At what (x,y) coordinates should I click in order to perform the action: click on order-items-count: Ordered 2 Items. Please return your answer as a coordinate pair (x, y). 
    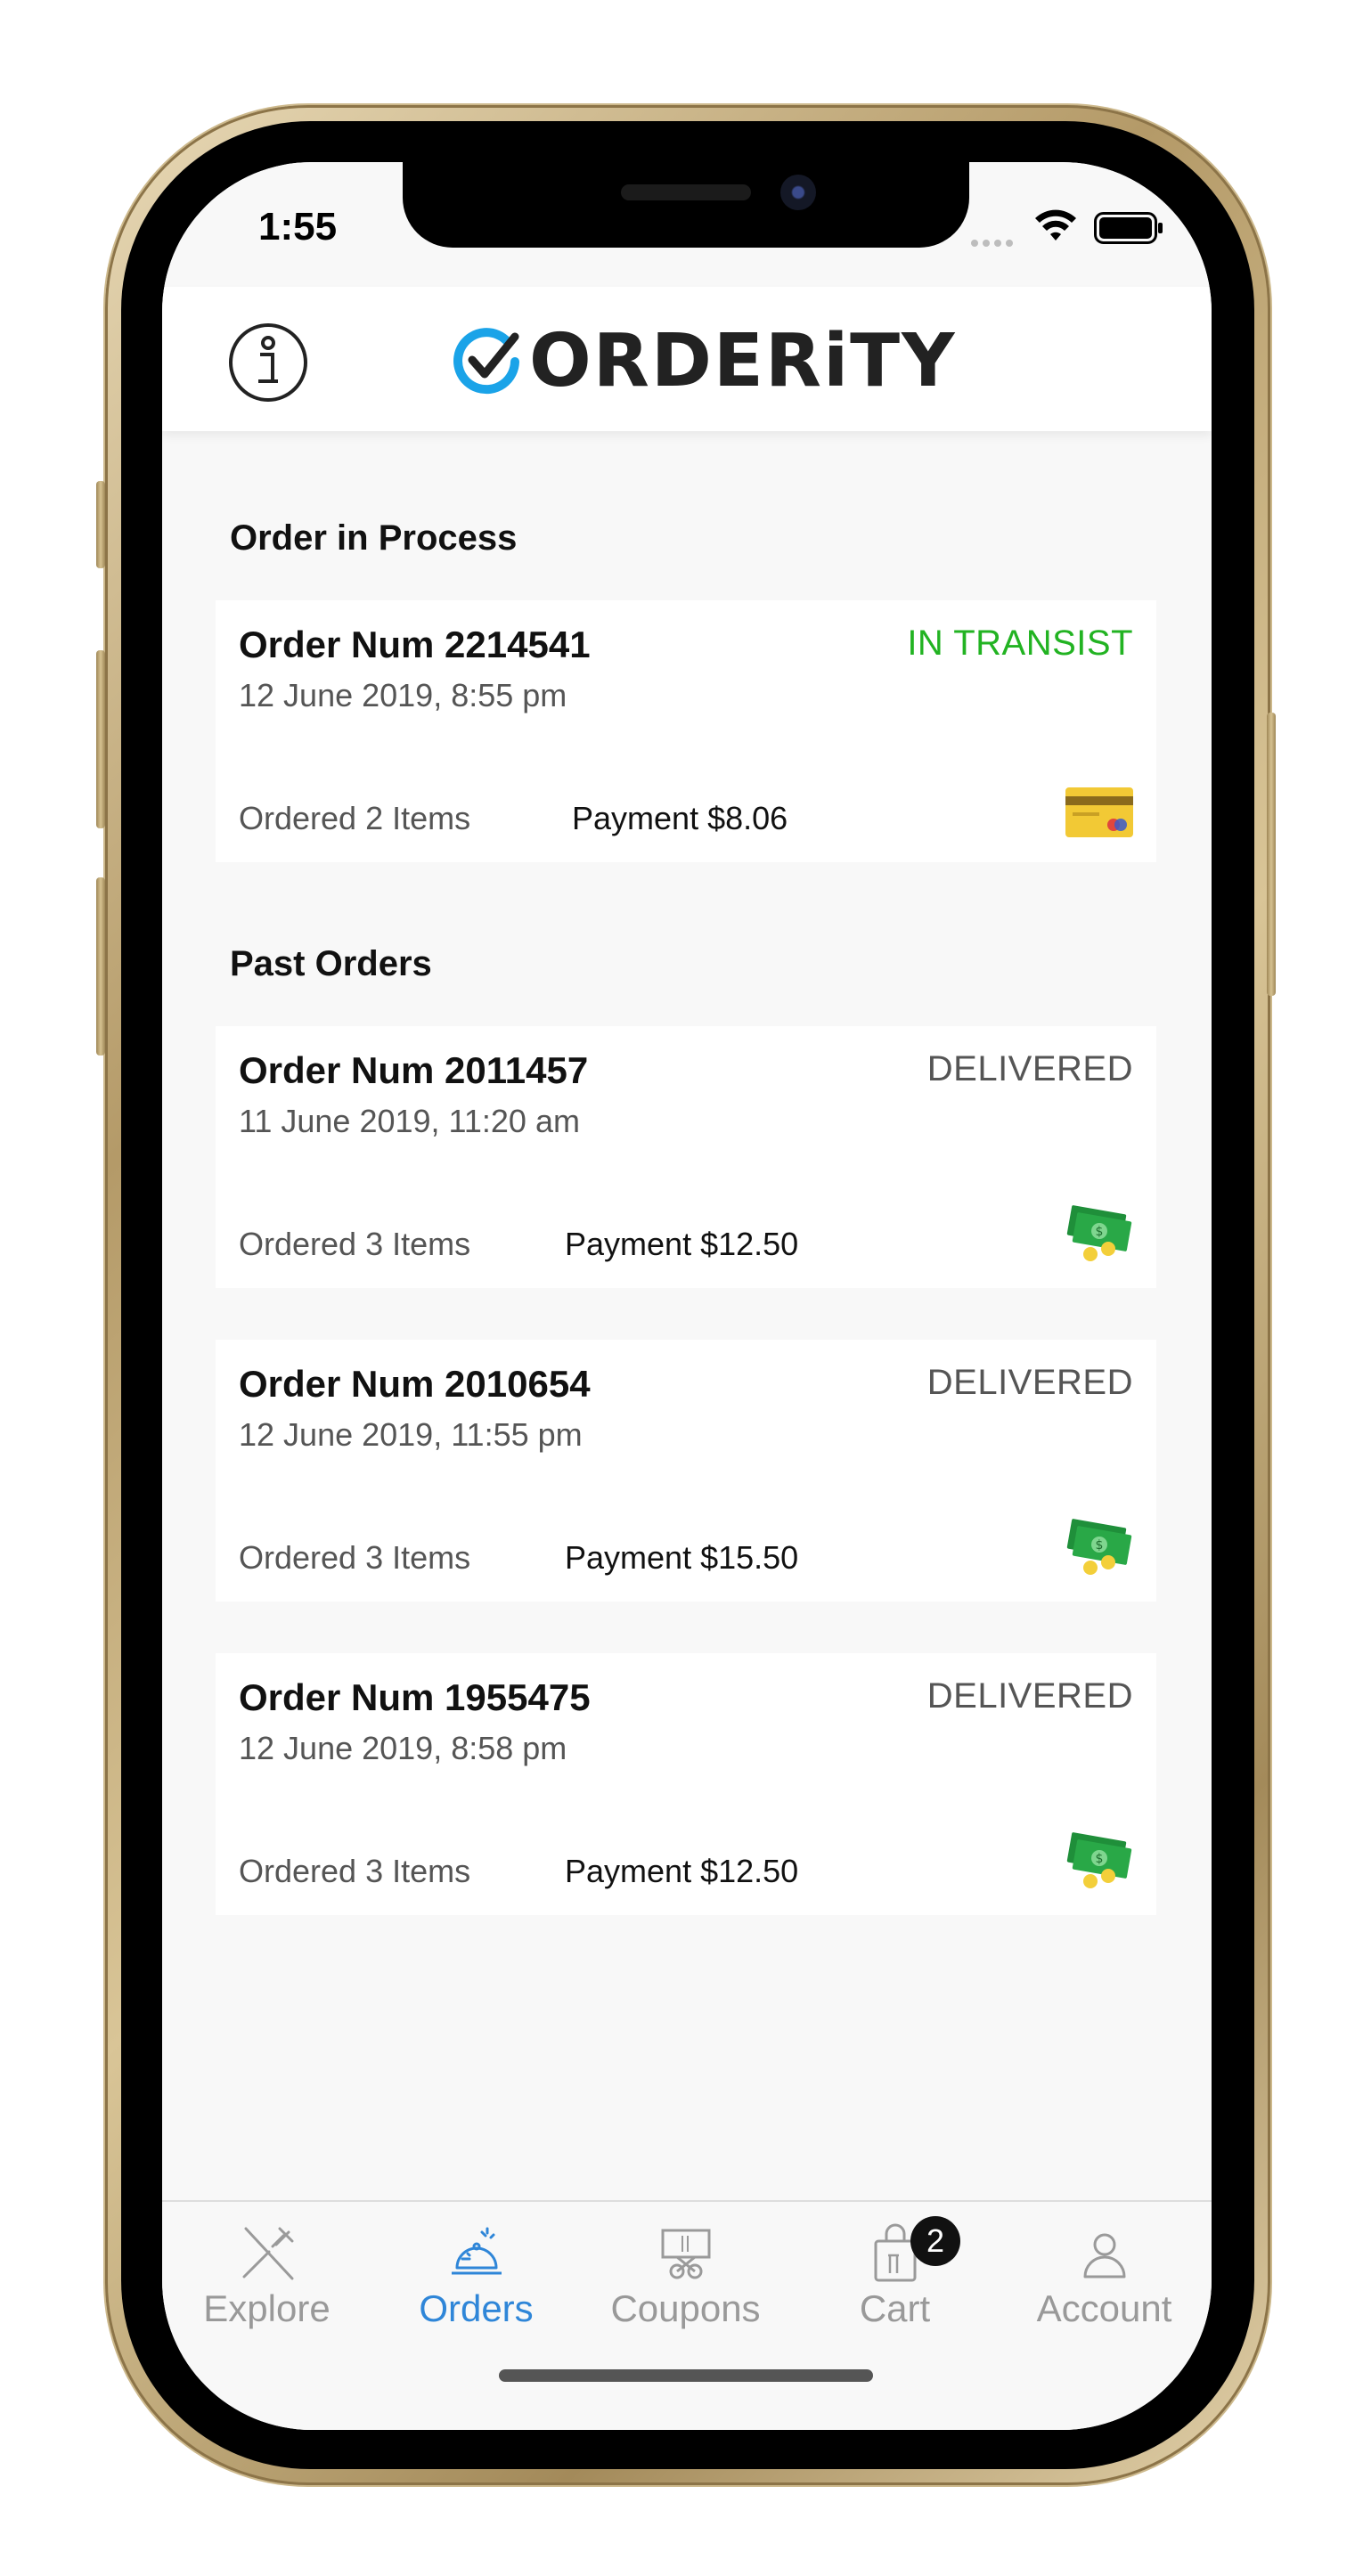
    Looking at the image, I should click on (355, 818).